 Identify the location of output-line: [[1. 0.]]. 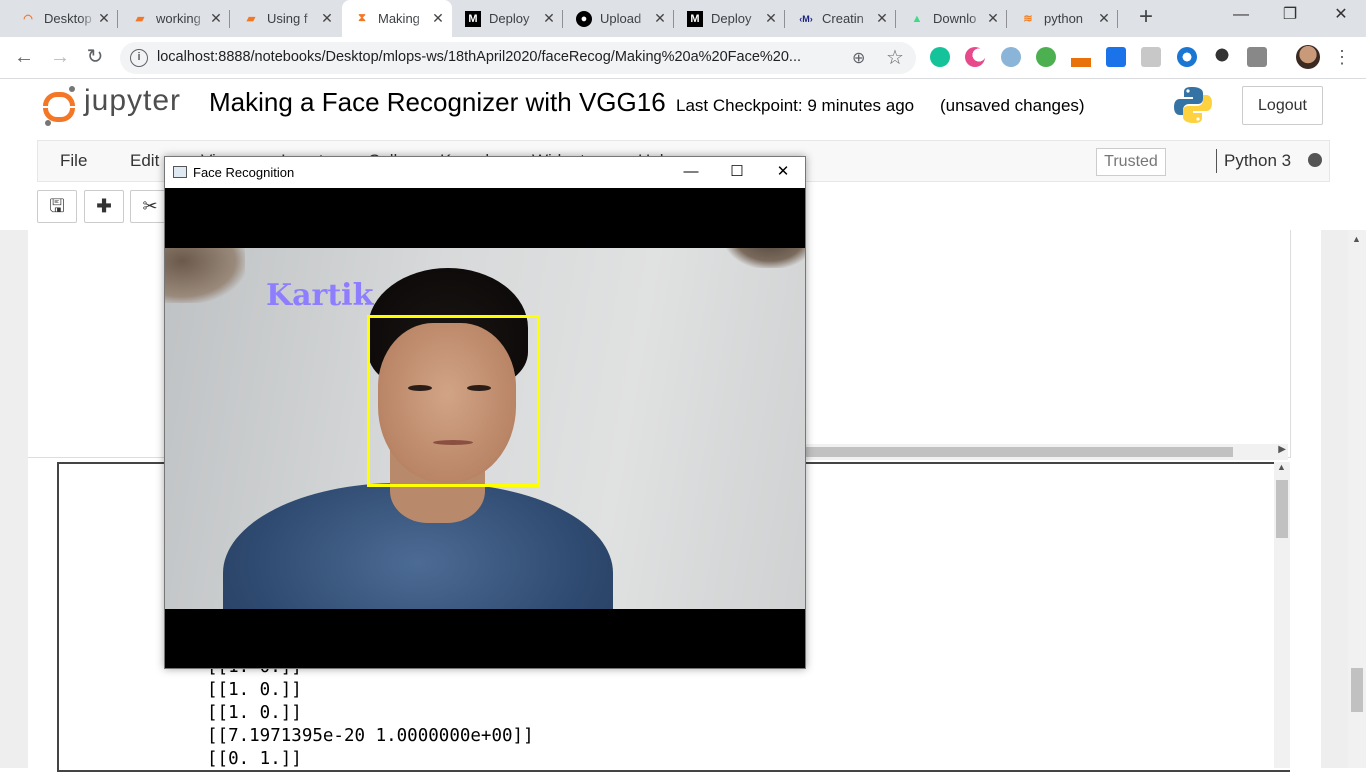
(254, 690).